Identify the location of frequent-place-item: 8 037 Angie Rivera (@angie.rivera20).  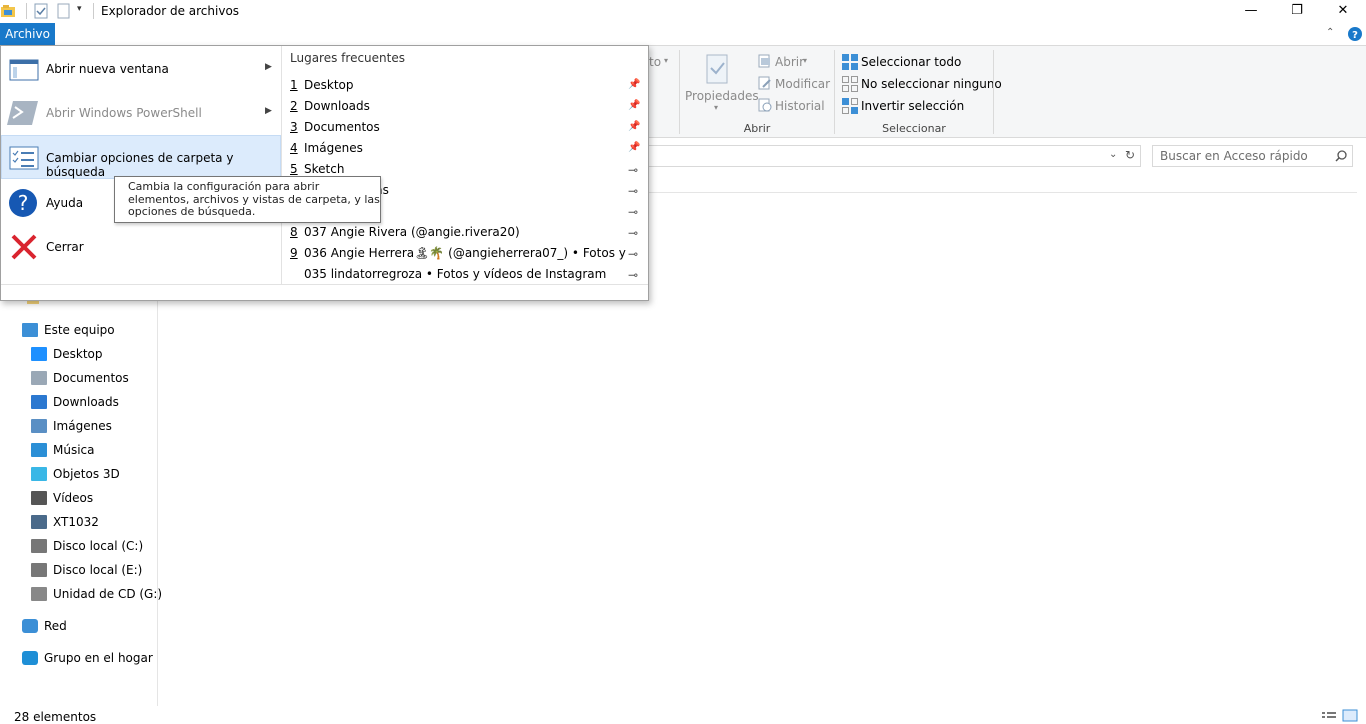
(460, 234).